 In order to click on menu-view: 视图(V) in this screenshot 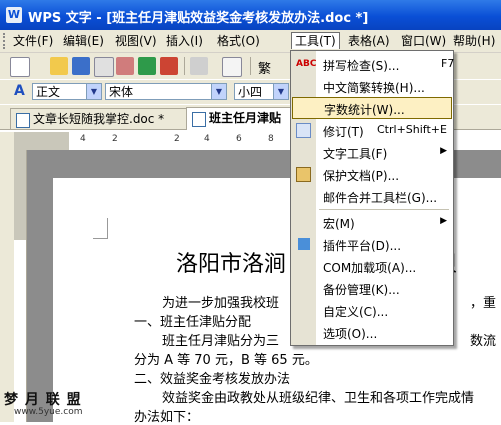, I will do `click(136, 41)`.